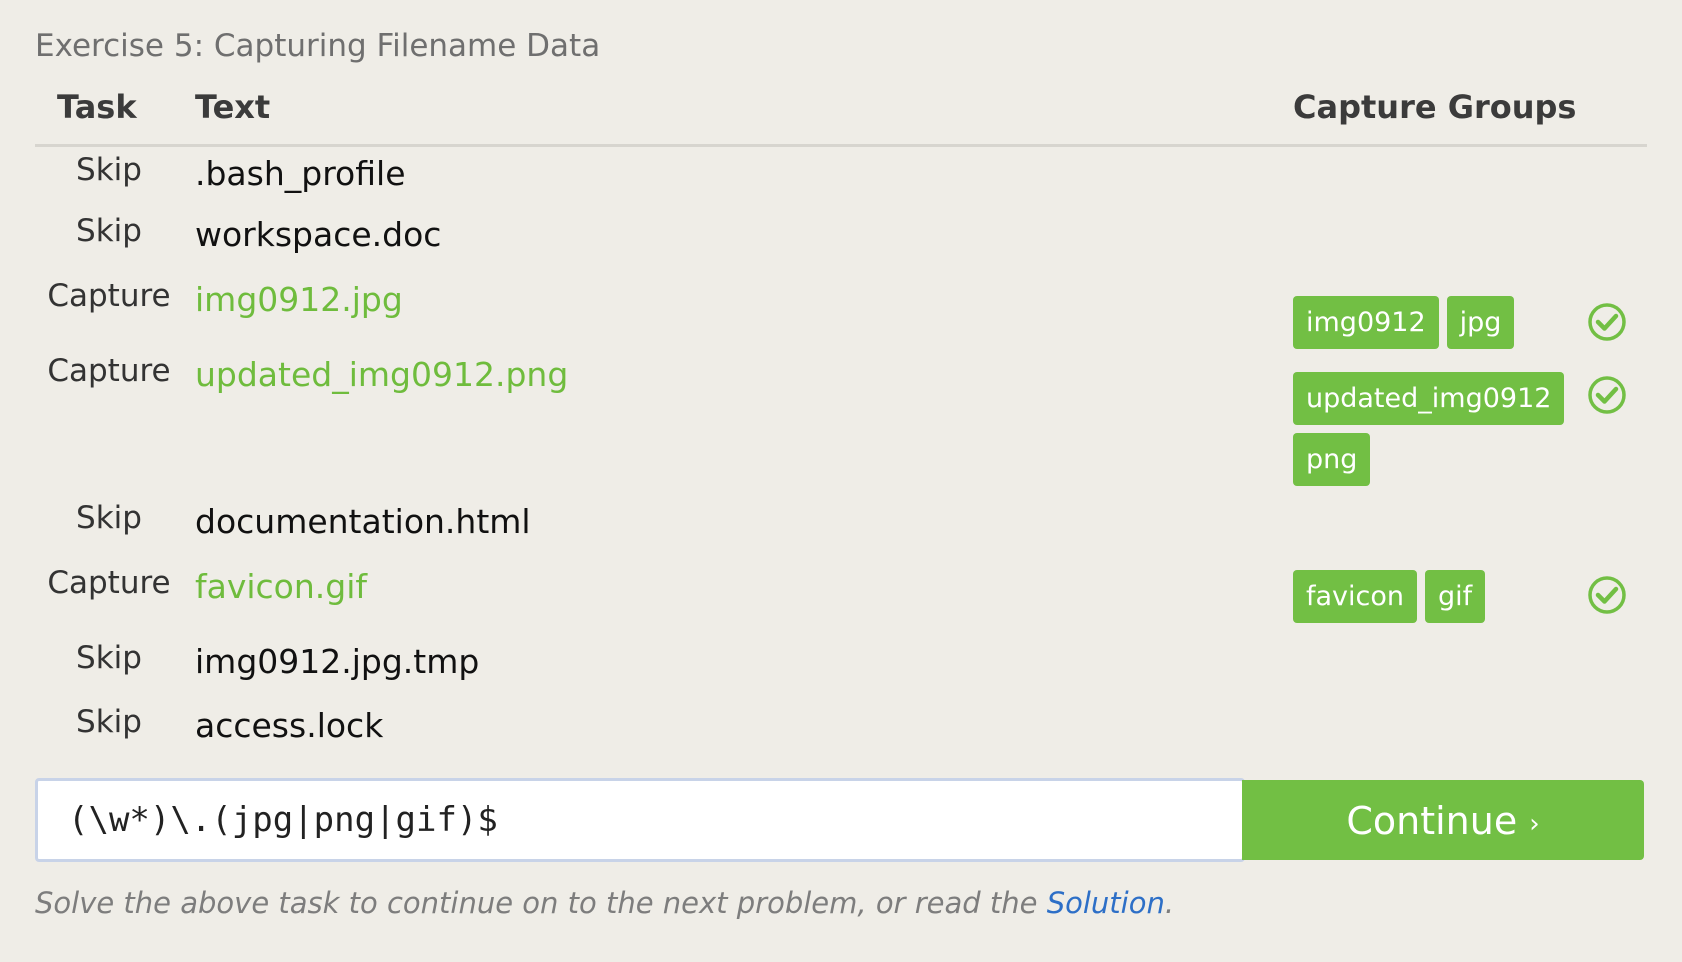 The image size is (1682, 962). I want to click on row-text: documentation.html, so click(363, 521).